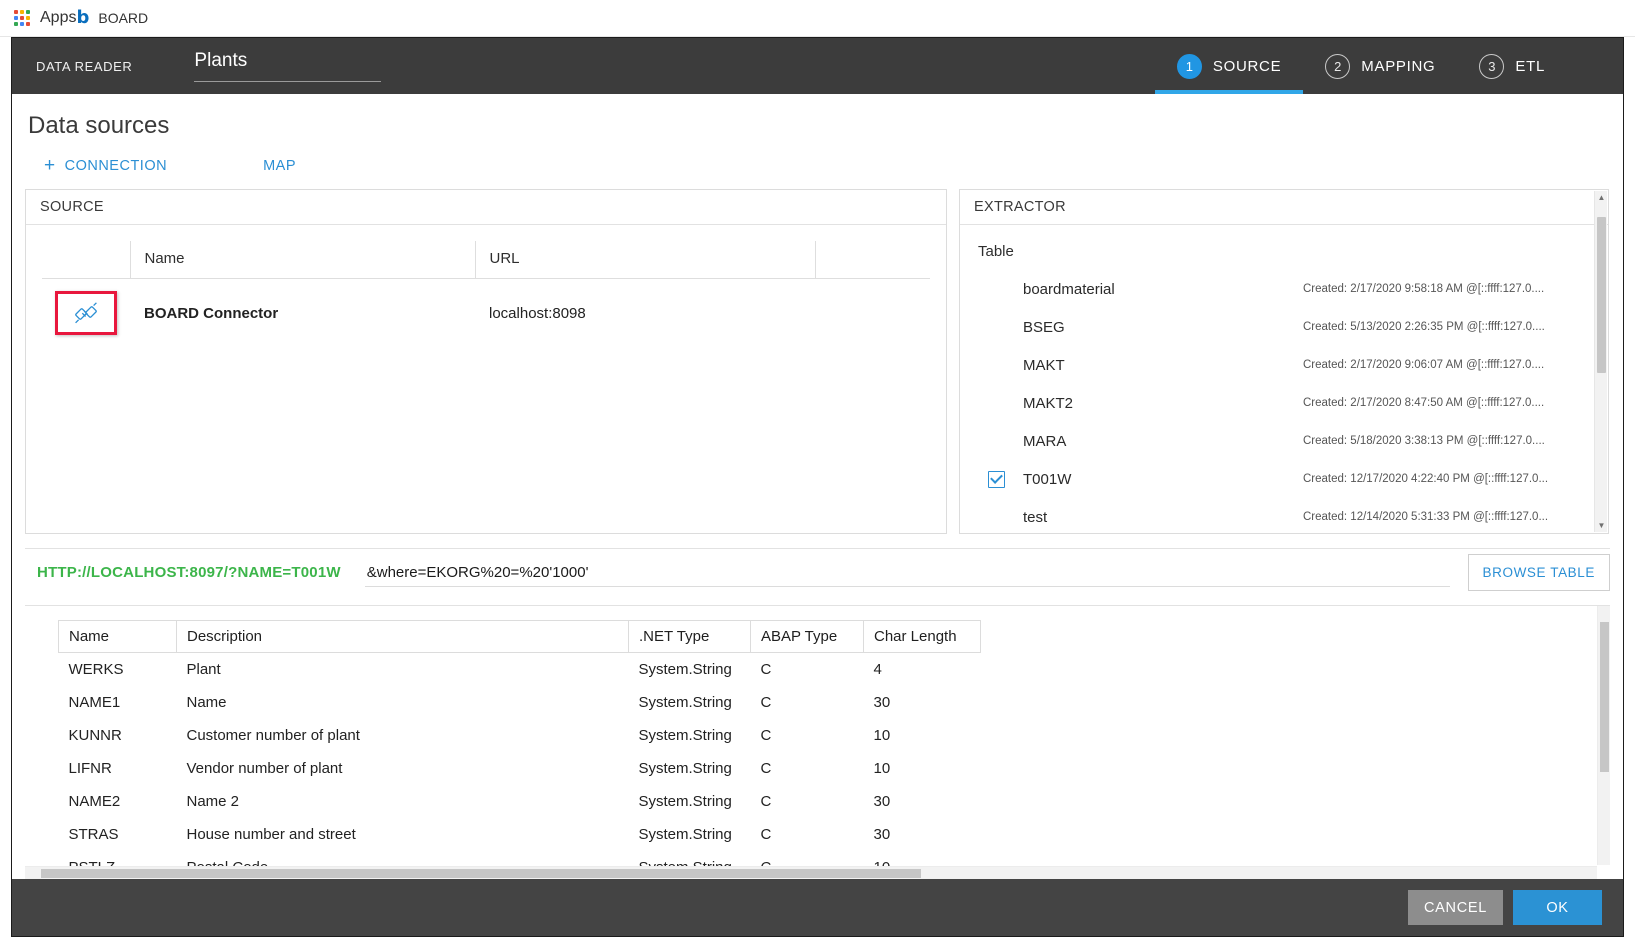 Image resolution: width=1635 pixels, height=949 pixels. What do you see at coordinates (907, 572) in the screenshot?
I see `query-string-input` at bounding box center [907, 572].